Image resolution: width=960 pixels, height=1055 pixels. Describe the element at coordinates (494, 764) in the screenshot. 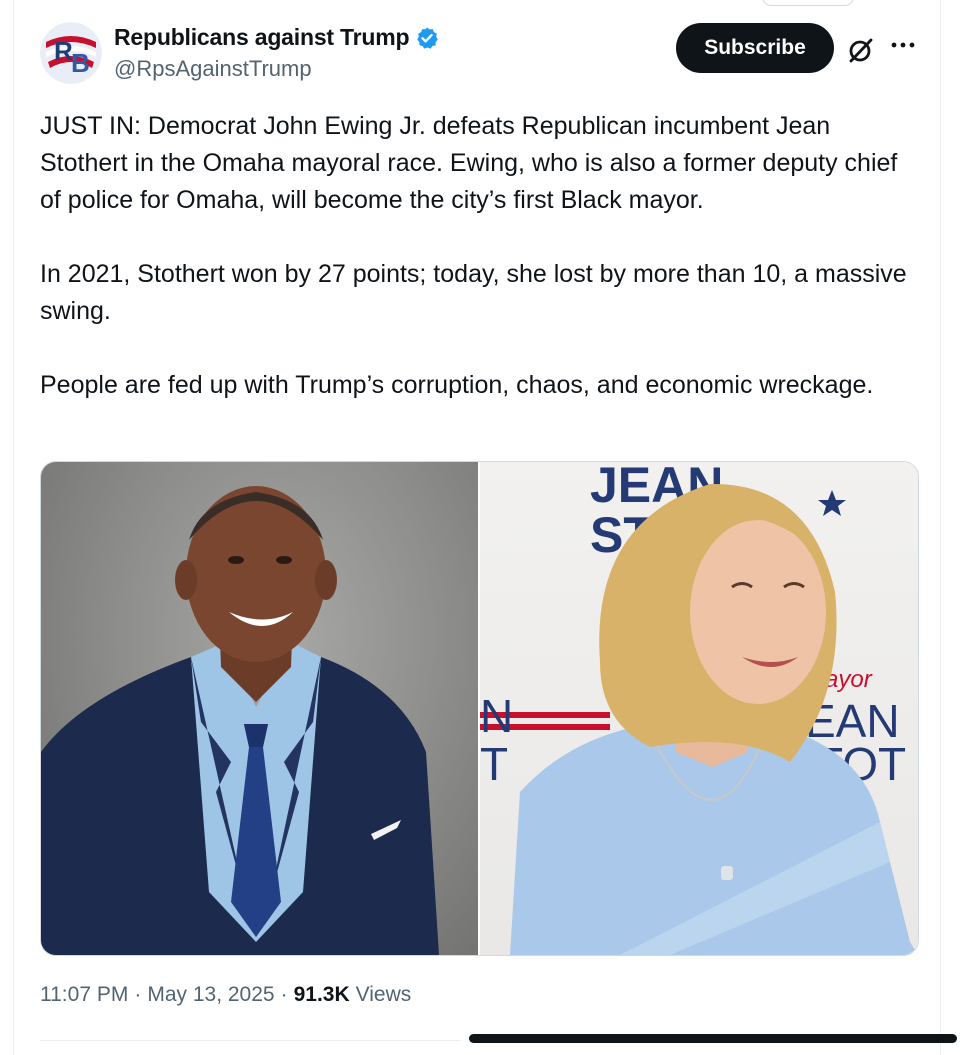

I see `svg-text: T` at that location.